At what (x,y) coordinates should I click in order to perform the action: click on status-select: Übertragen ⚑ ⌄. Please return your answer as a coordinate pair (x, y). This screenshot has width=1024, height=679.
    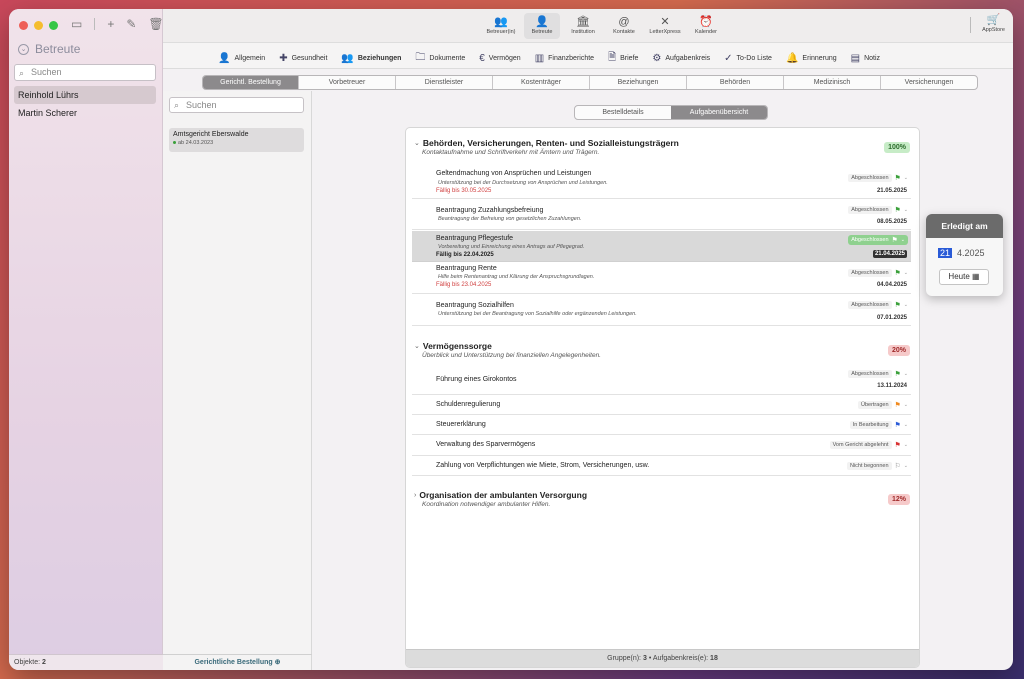
    Looking at the image, I should click on (882, 405).